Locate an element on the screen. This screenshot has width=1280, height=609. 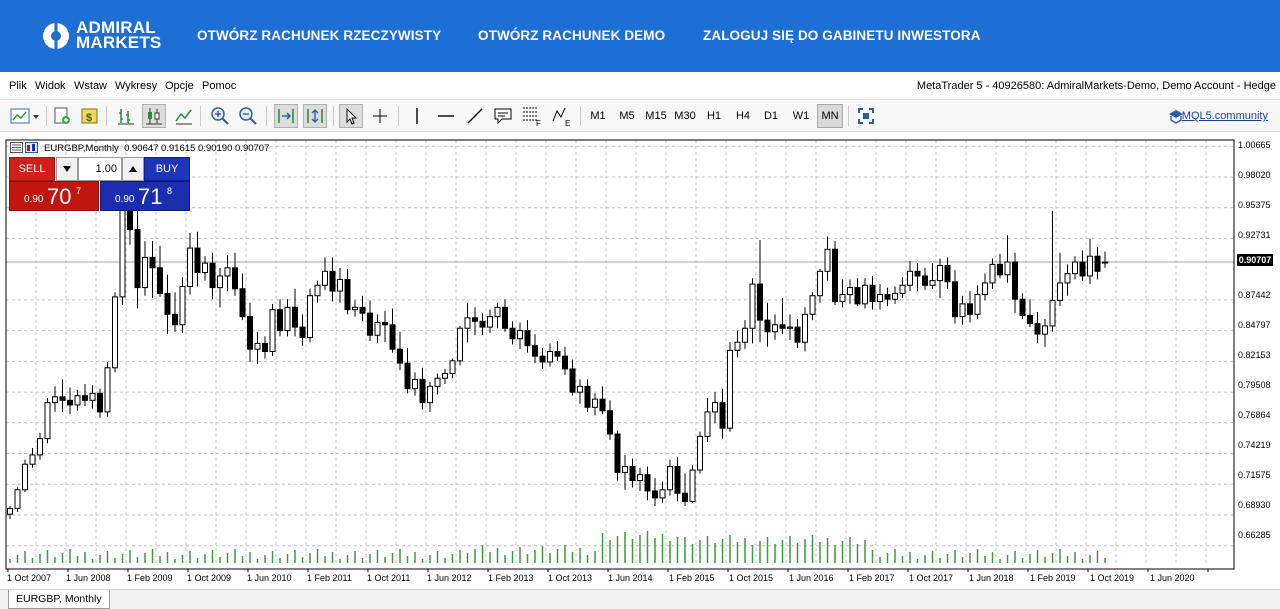
buy-button: BUY is located at coordinates (167, 169).